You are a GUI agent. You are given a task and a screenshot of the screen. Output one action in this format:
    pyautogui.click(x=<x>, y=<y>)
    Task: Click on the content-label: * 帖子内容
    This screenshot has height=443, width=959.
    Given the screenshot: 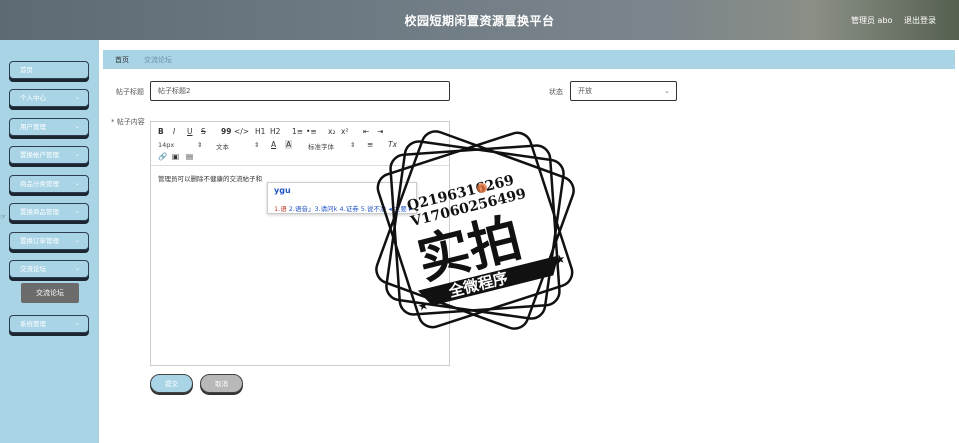 What is the action you would take?
    pyautogui.click(x=128, y=122)
    